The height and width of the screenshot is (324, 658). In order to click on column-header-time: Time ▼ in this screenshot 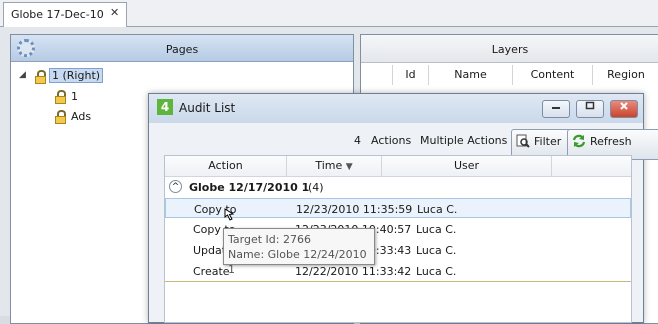, I will do `click(334, 166)`.